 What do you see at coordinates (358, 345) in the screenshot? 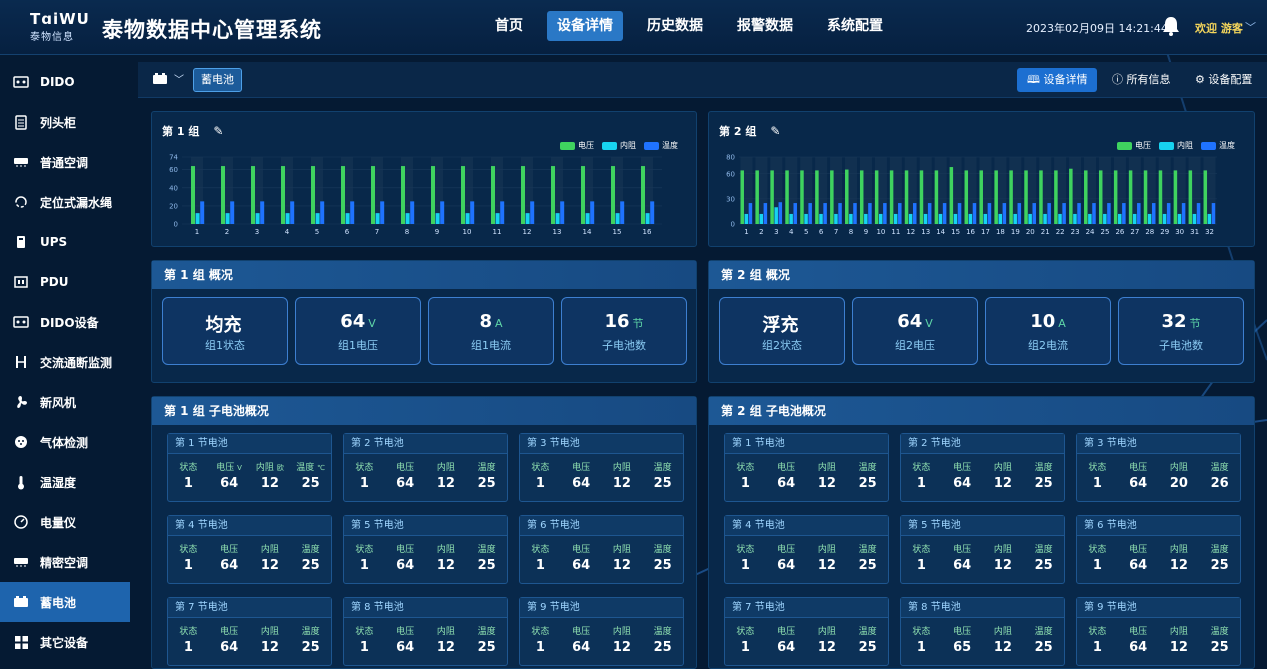
I see `stat-label: 组1电压` at bounding box center [358, 345].